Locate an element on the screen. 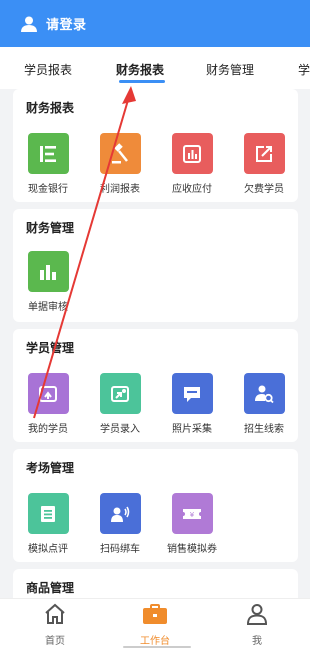  item-mock-review: 模拟点评 is located at coordinates (48, 524).